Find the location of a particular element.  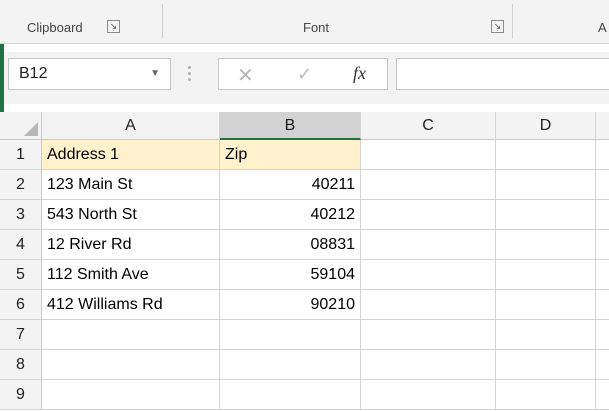

cell-c8 is located at coordinates (428, 365).